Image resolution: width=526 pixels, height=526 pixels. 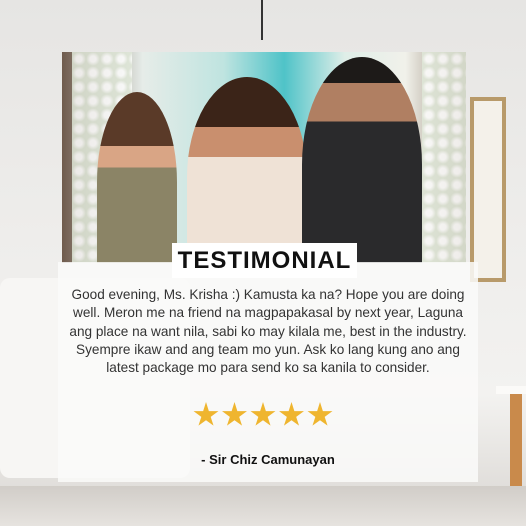 What do you see at coordinates (263, 506) in the screenshot?
I see `floor` at bounding box center [263, 506].